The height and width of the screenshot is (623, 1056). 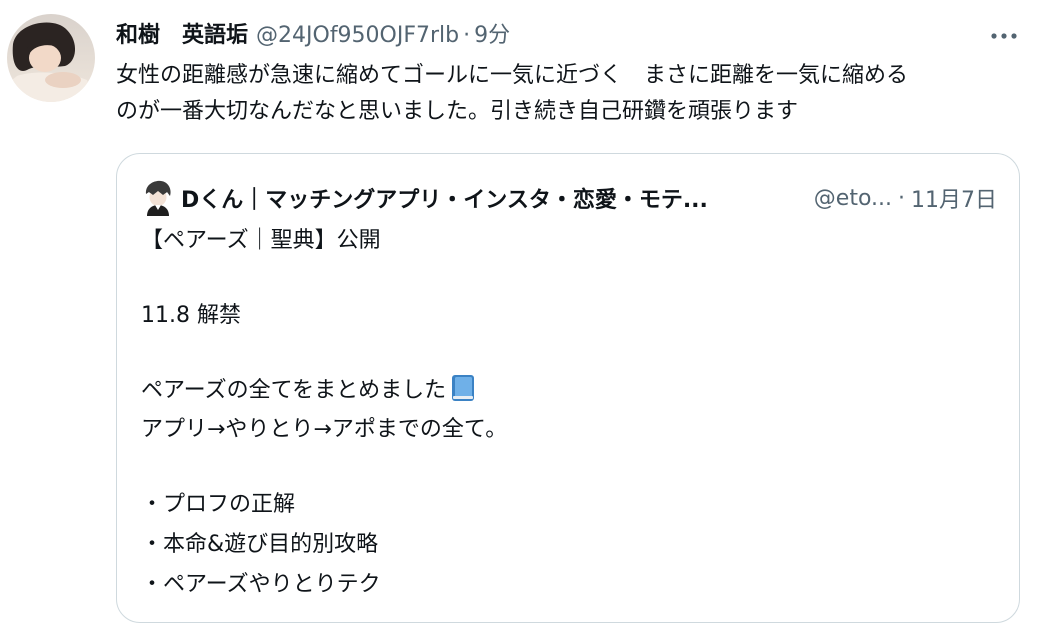 I want to click on quoted-text-line: ・プロフの正解, so click(x=218, y=504).